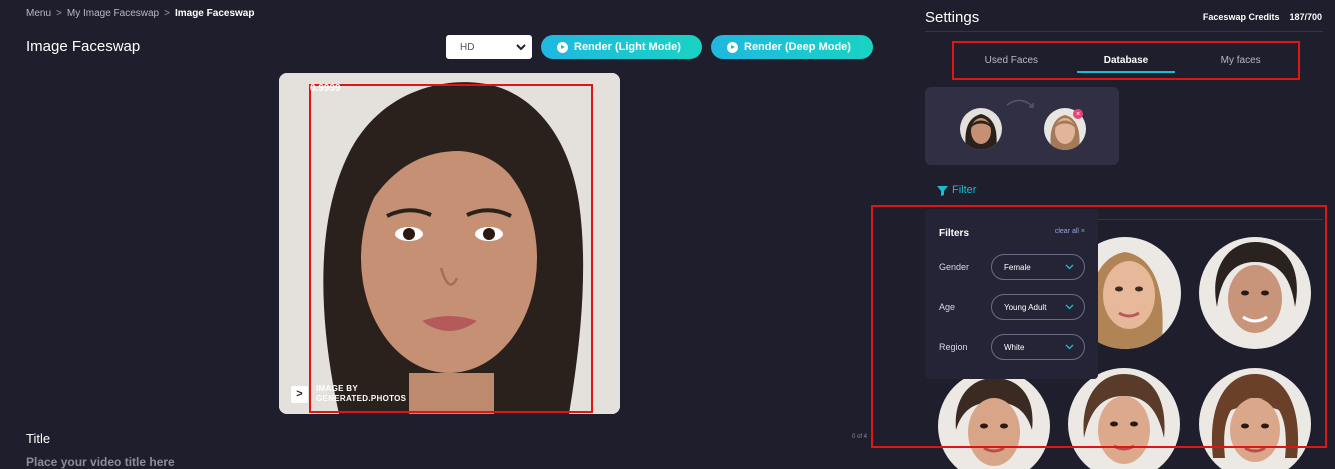 This screenshot has height=469, width=1335. Describe the element at coordinates (38, 13) in the screenshot. I see `breadcrumb-item-menu: Menu` at that location.